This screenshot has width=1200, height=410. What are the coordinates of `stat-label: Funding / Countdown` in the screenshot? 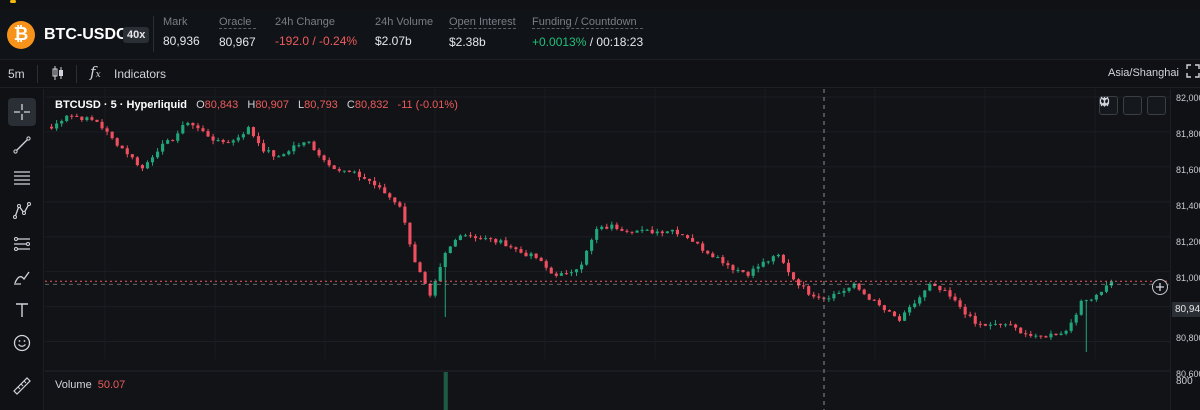 It's located at (588, 22).